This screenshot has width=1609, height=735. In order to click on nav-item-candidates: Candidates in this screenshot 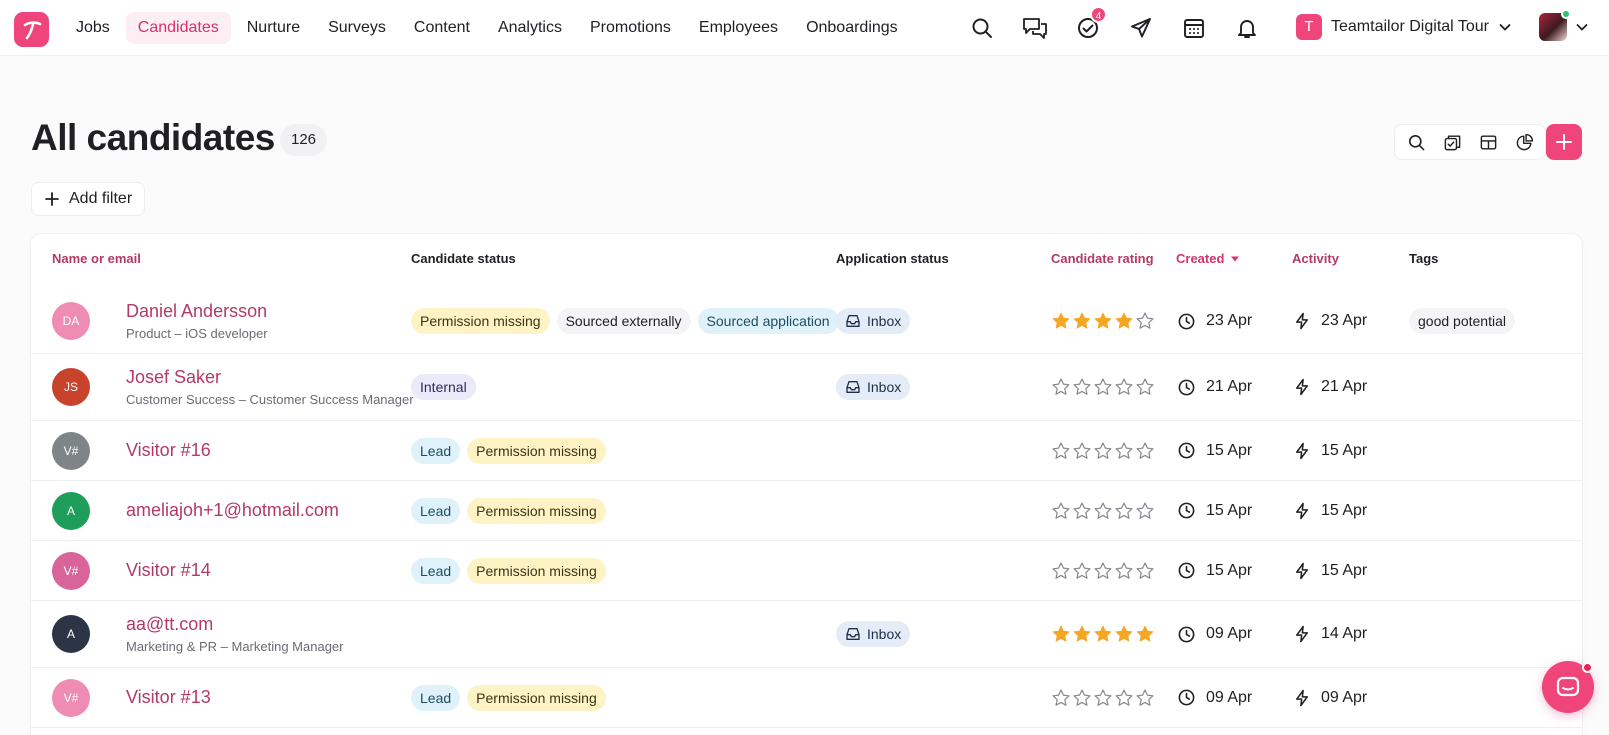, I will do `click(178, 28)`.